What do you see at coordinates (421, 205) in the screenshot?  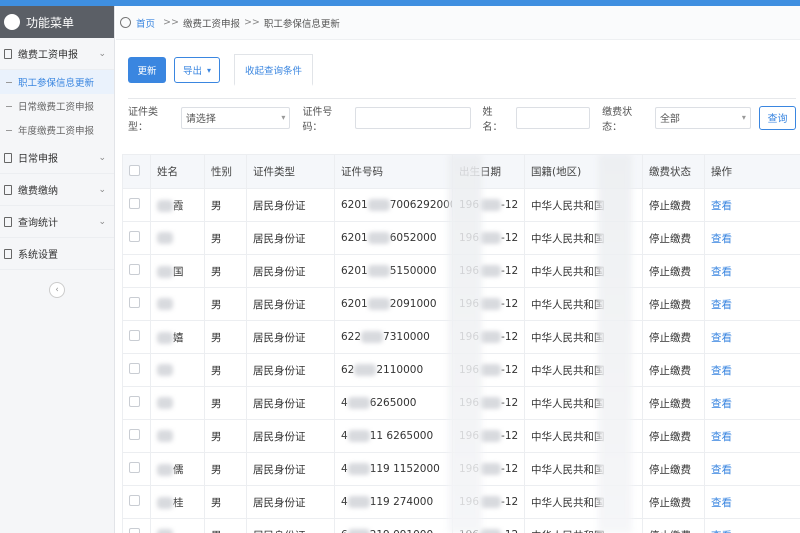 I see `id-suffix: 7006292000` at bounding box center [421, 205].